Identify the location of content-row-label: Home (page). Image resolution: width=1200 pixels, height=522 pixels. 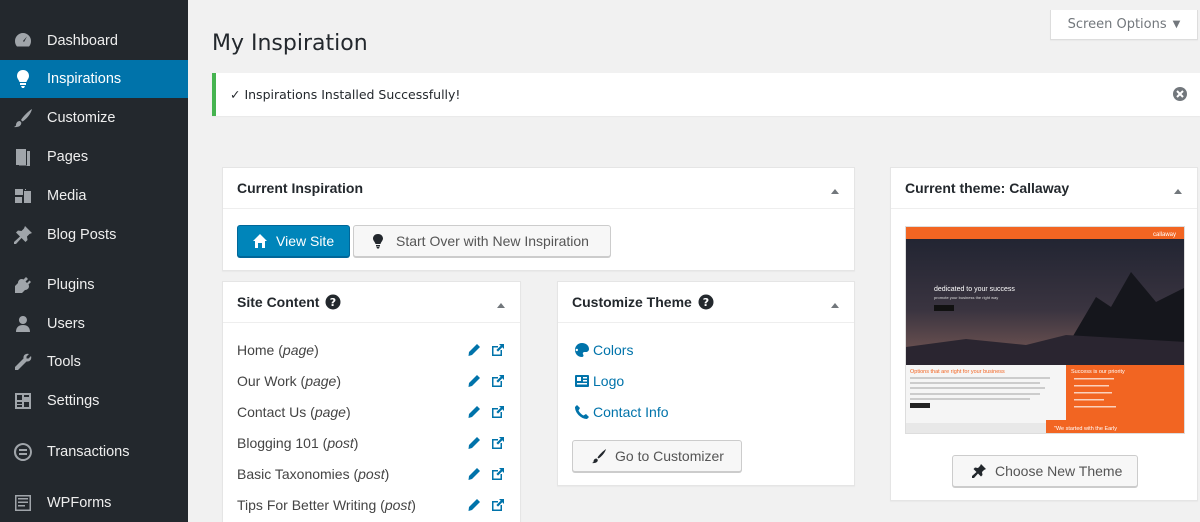
(278, 350).